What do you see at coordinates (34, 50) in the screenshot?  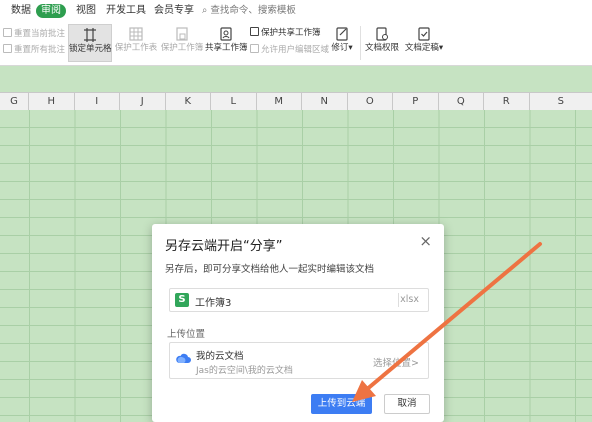 I see `reset-all-comments-button: 重置所有批注` at bounding box center [34, 50].